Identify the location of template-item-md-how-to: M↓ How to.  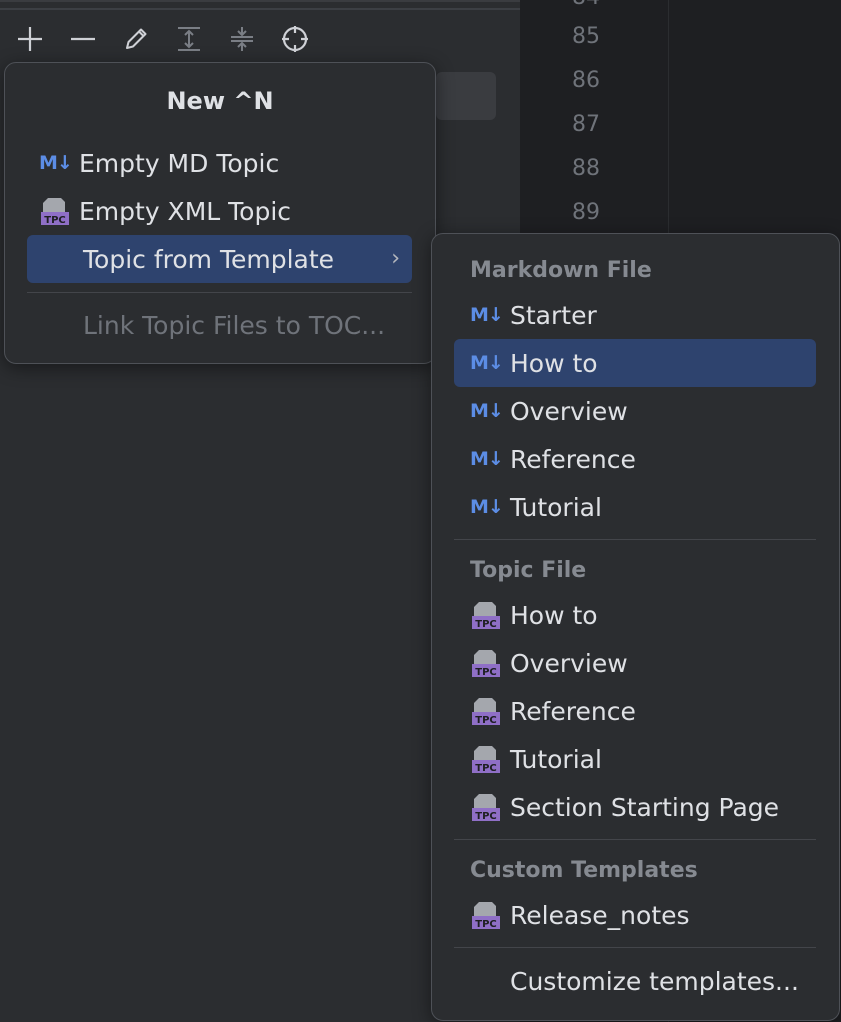
(635, 363).